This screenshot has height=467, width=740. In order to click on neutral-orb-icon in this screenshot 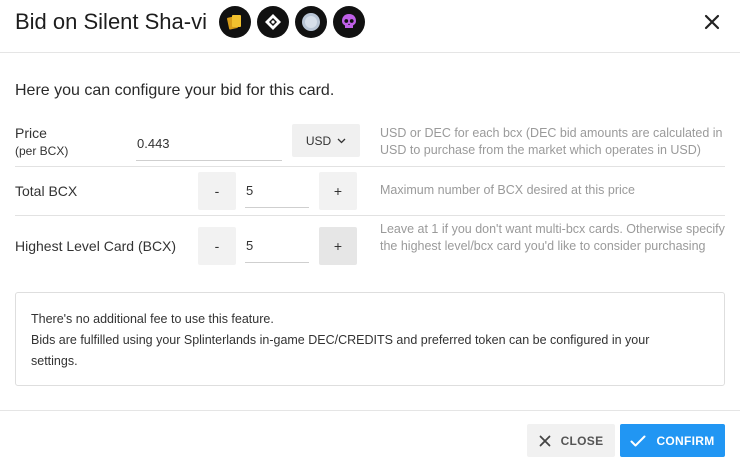, I will do `click(311, 22)`.